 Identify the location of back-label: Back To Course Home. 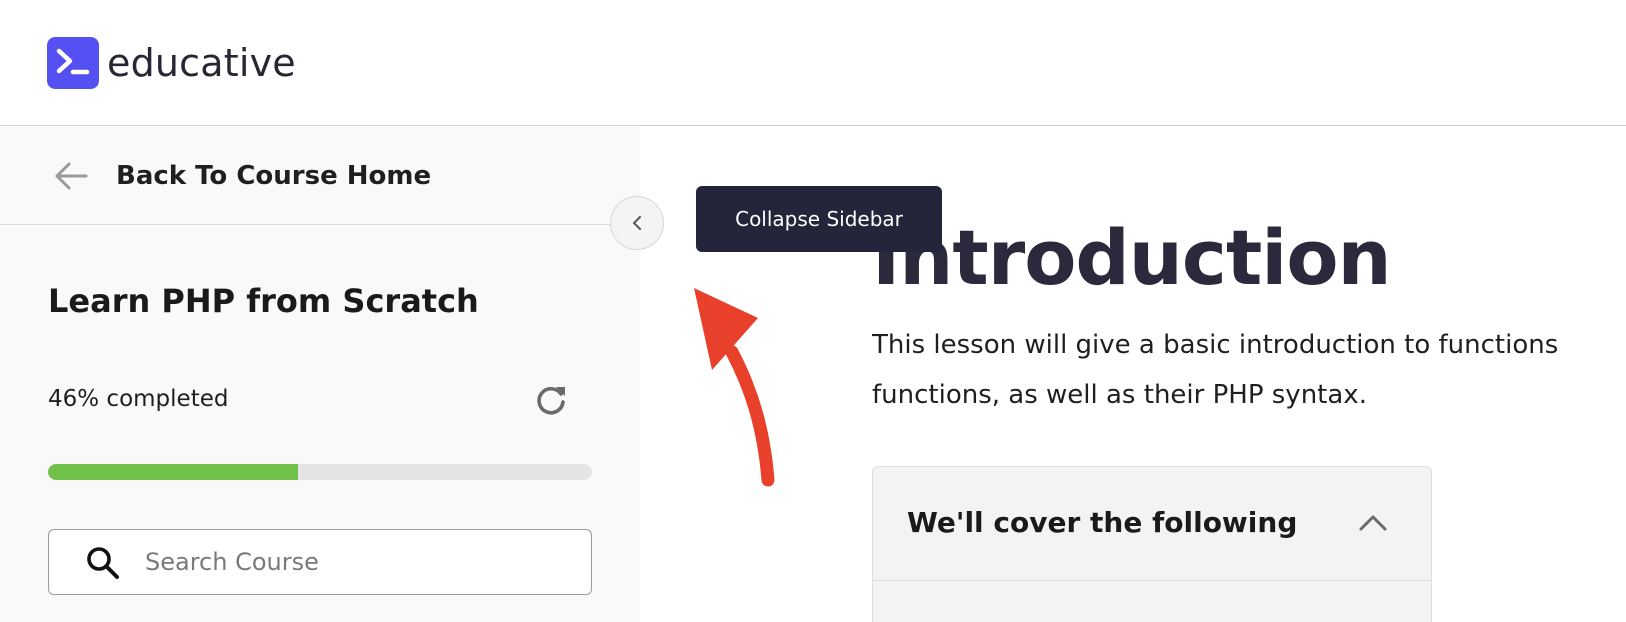
(274, 176).